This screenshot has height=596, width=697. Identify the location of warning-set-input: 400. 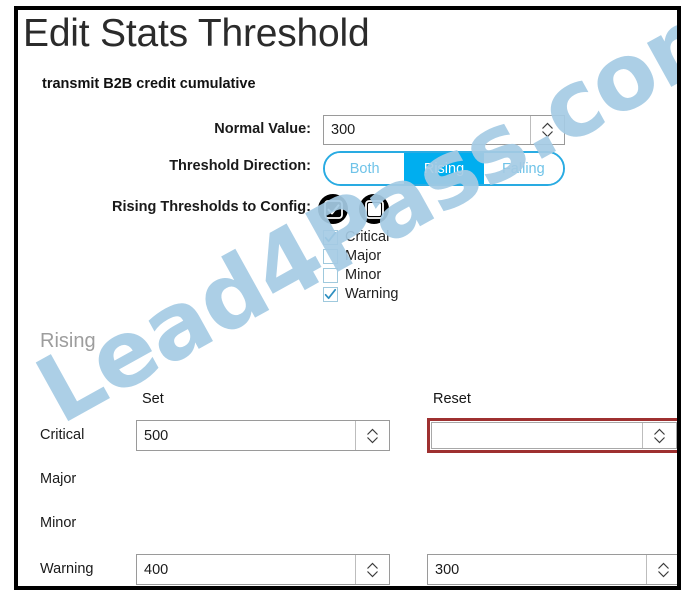
(263, 569).